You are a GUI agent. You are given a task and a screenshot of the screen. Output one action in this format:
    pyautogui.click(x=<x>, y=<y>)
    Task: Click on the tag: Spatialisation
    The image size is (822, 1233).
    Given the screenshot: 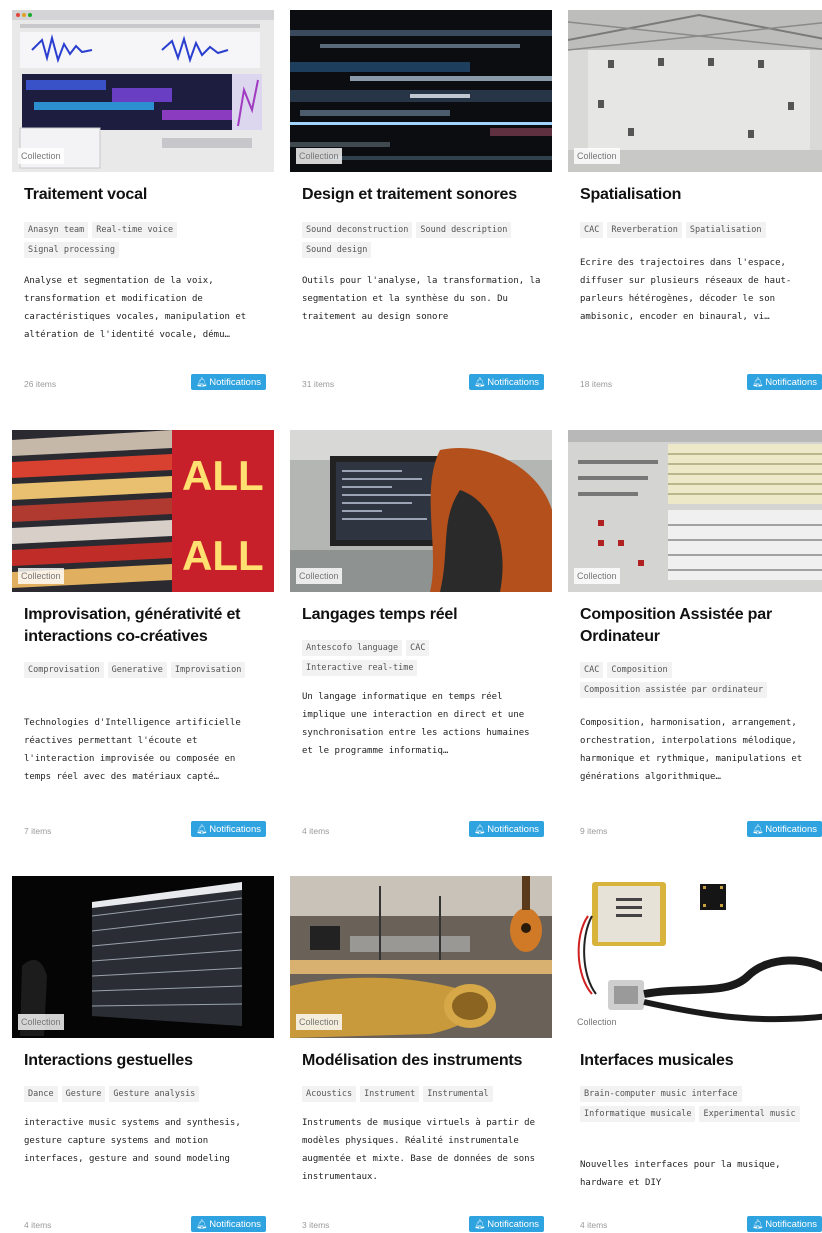 What is the action you would take?
    pyautogui.click(x=725, y=230)
    